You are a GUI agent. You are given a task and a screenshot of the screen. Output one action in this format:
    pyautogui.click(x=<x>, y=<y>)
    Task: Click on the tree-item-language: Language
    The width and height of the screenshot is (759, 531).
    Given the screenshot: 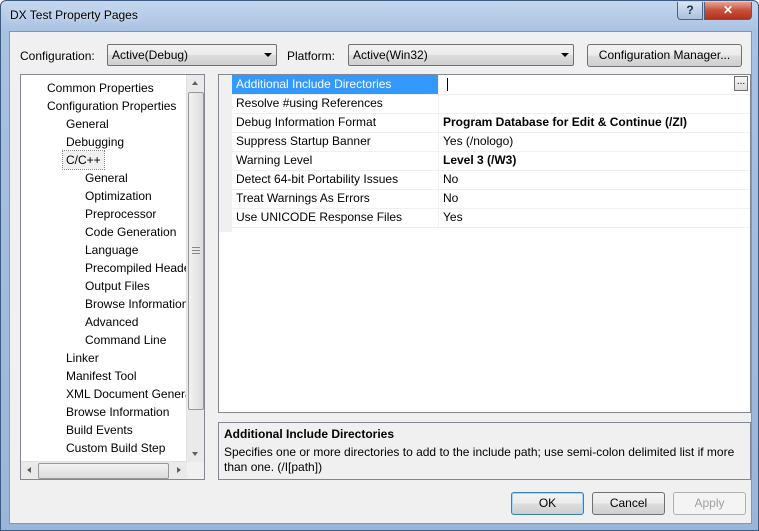 What is the action you would take?
    pyautogui.click(x=111, y=250)
    